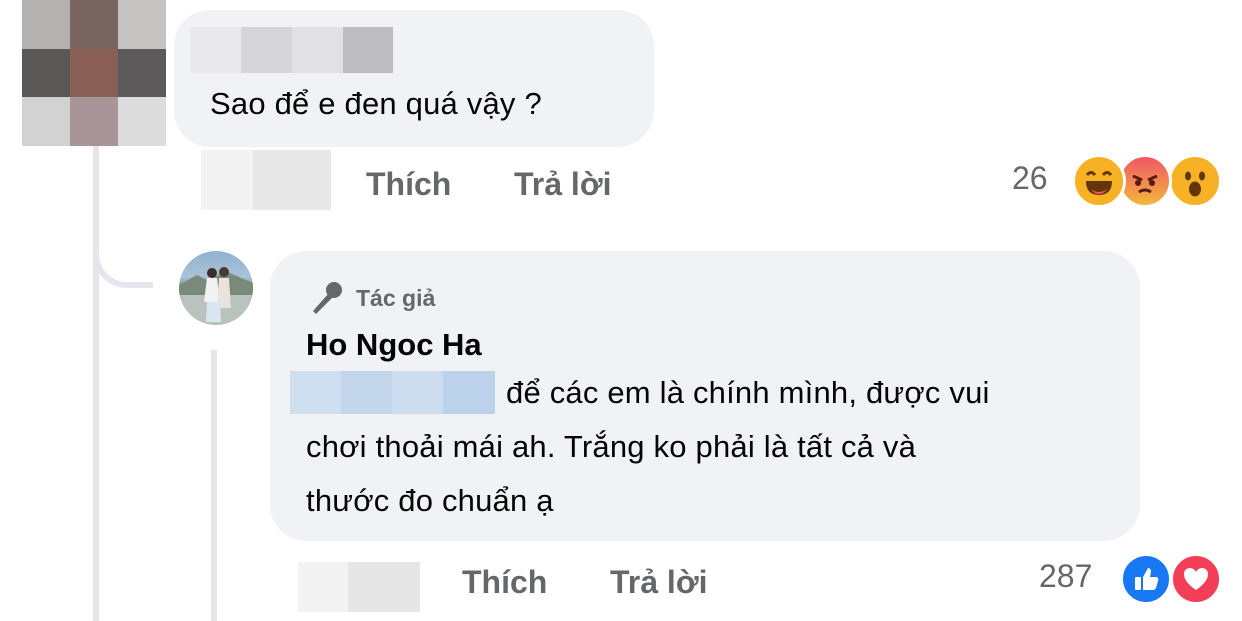  I want to click on reply-text-line1: để các em là chính mình, được vui, so click(748, 392).